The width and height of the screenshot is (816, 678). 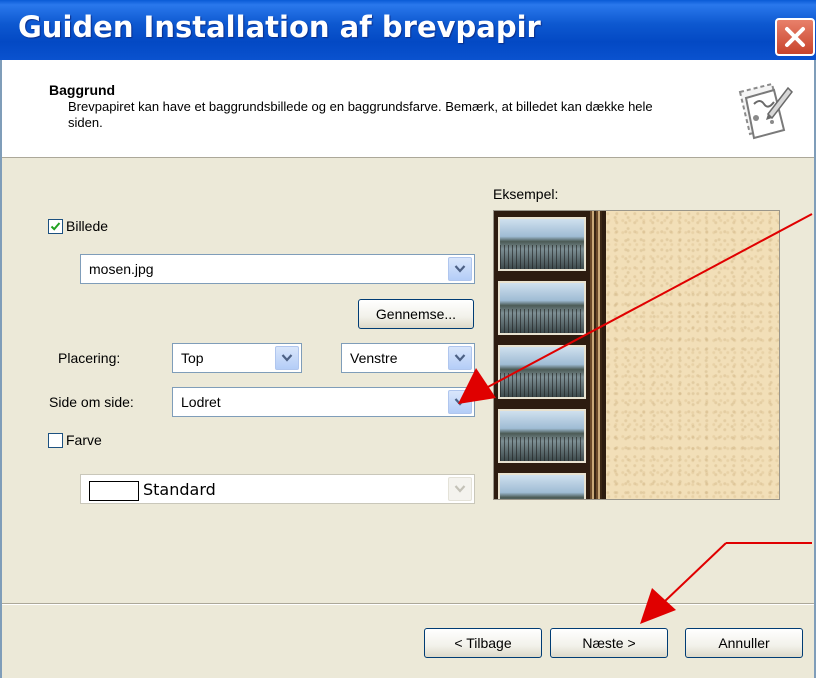 I want to click on title-bar: Guiden Installation af brevpapir, so click(x=408, y=30).